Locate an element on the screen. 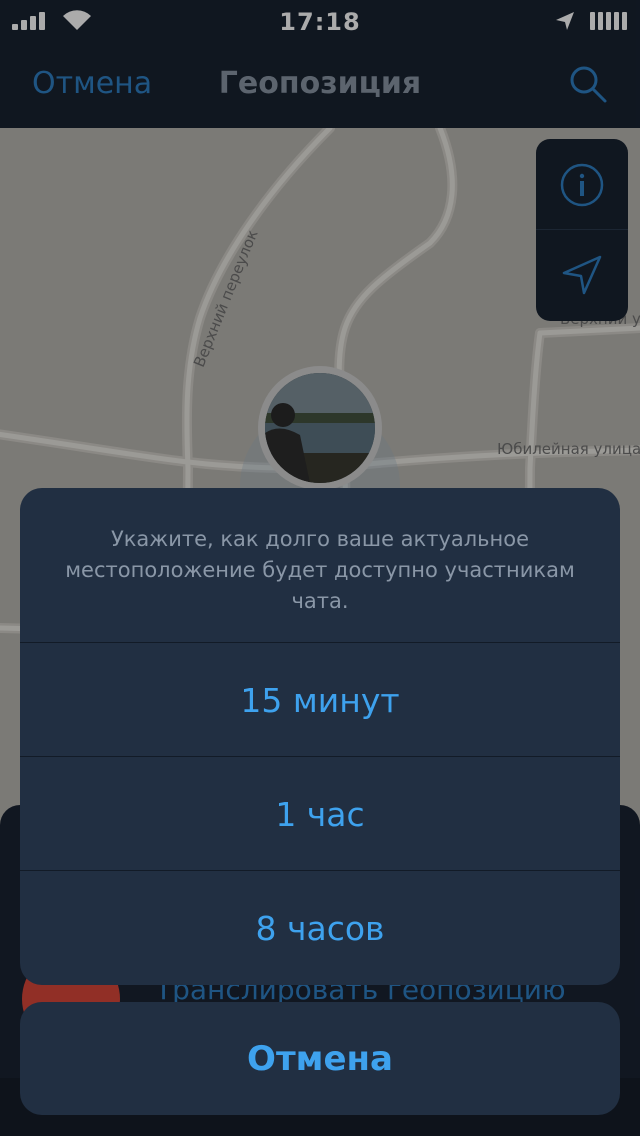 The height and width of the screenshot is (1136, 640). option-8-hours: 8 часов is located at coordinates (320, 927).